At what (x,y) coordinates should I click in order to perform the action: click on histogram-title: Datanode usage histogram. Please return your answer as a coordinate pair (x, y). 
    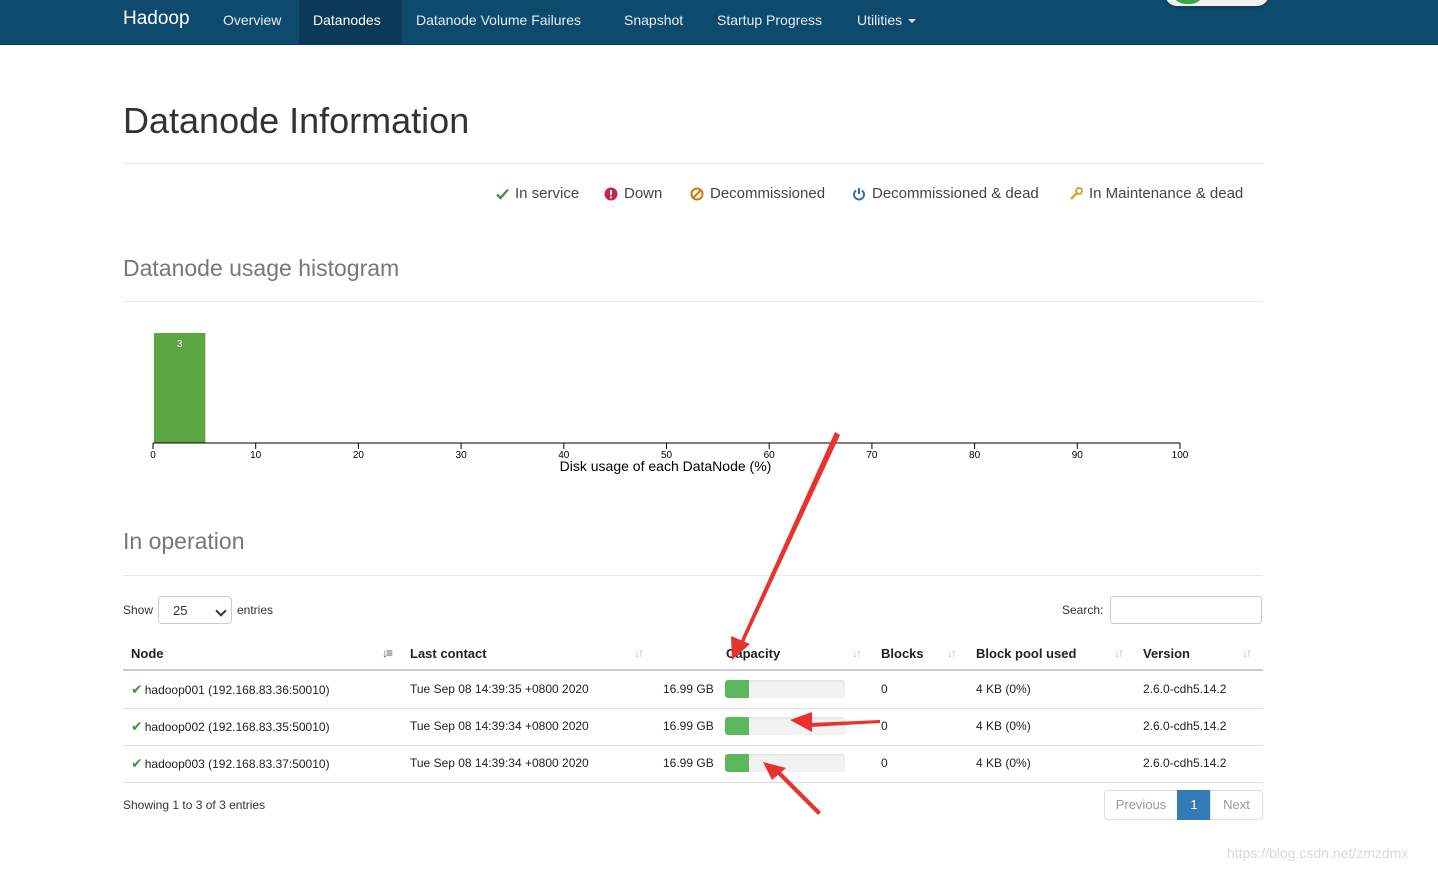
    Looking at the image, I should click on (261, 268).